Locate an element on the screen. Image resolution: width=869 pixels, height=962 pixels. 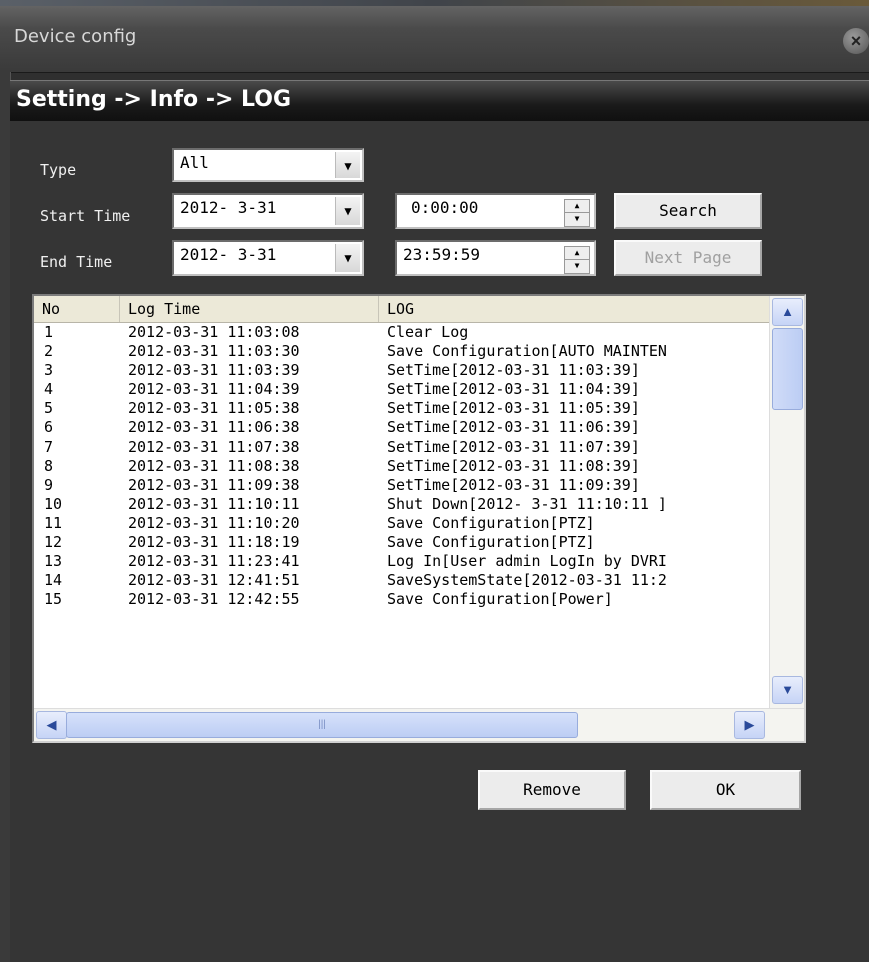
row-time: 2012-03-31 11:04:39 is located at coordinates (214, 389).